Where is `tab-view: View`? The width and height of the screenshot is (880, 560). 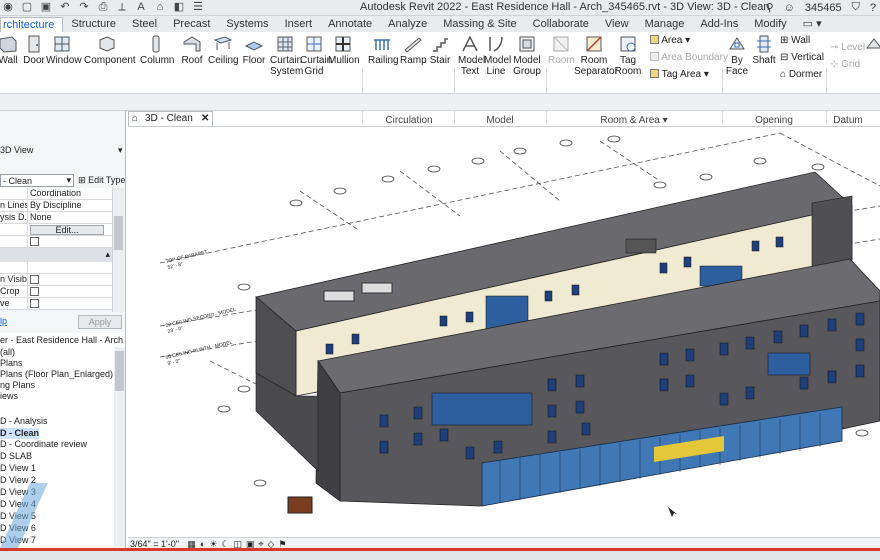 tab-view: View is located at coordinates (617, 24).